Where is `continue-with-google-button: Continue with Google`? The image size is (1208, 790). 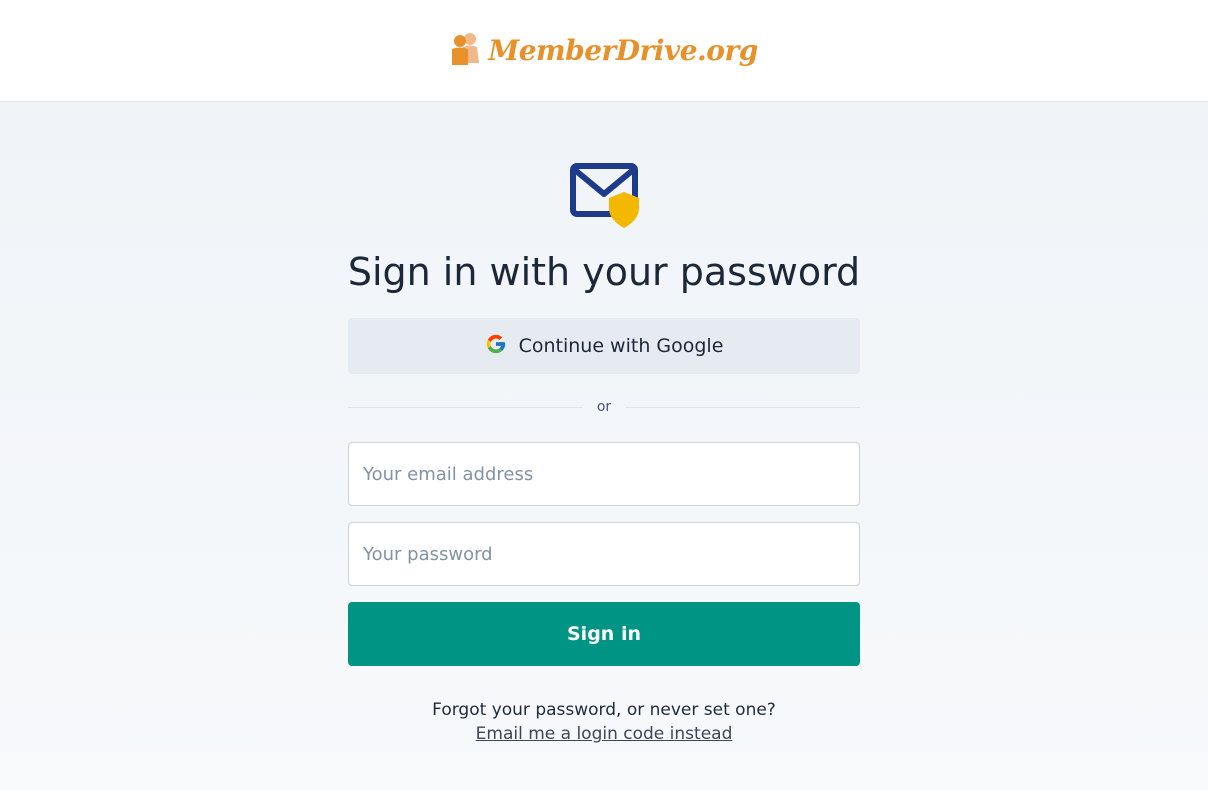
continue-with-google-button: Continue with Google is located at coordinates (604, 346).